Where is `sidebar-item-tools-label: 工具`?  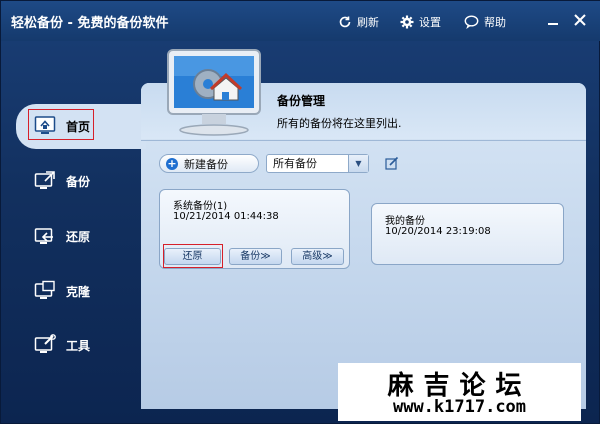 sidebar-item-tools-label: 工具 is located at coordinates (78, 345).